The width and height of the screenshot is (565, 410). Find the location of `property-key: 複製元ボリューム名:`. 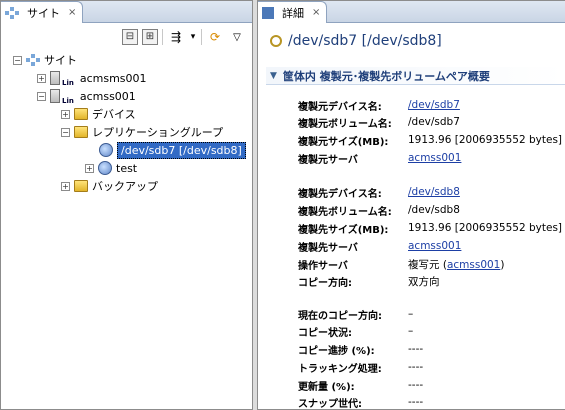

property-key: 複製元ボリューム名: is located at coordinates (345, 124).